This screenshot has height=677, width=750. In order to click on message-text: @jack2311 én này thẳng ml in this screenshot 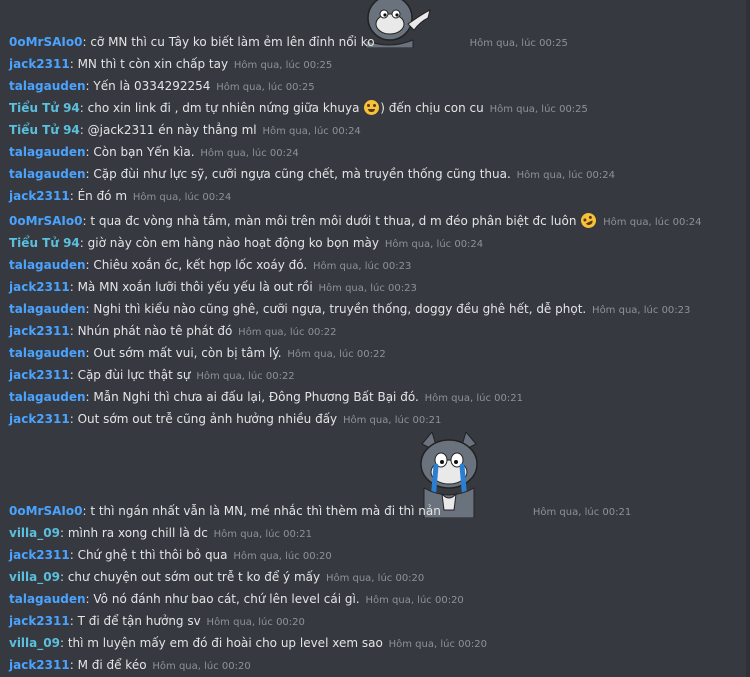, I will do `click(172, 130)`.